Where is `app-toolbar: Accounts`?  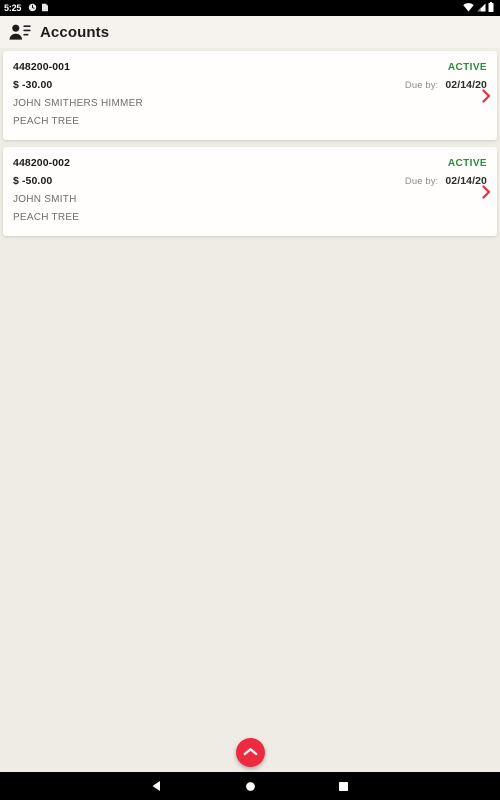
app-toolbar: Accounts is located at coordinates (250, 32).